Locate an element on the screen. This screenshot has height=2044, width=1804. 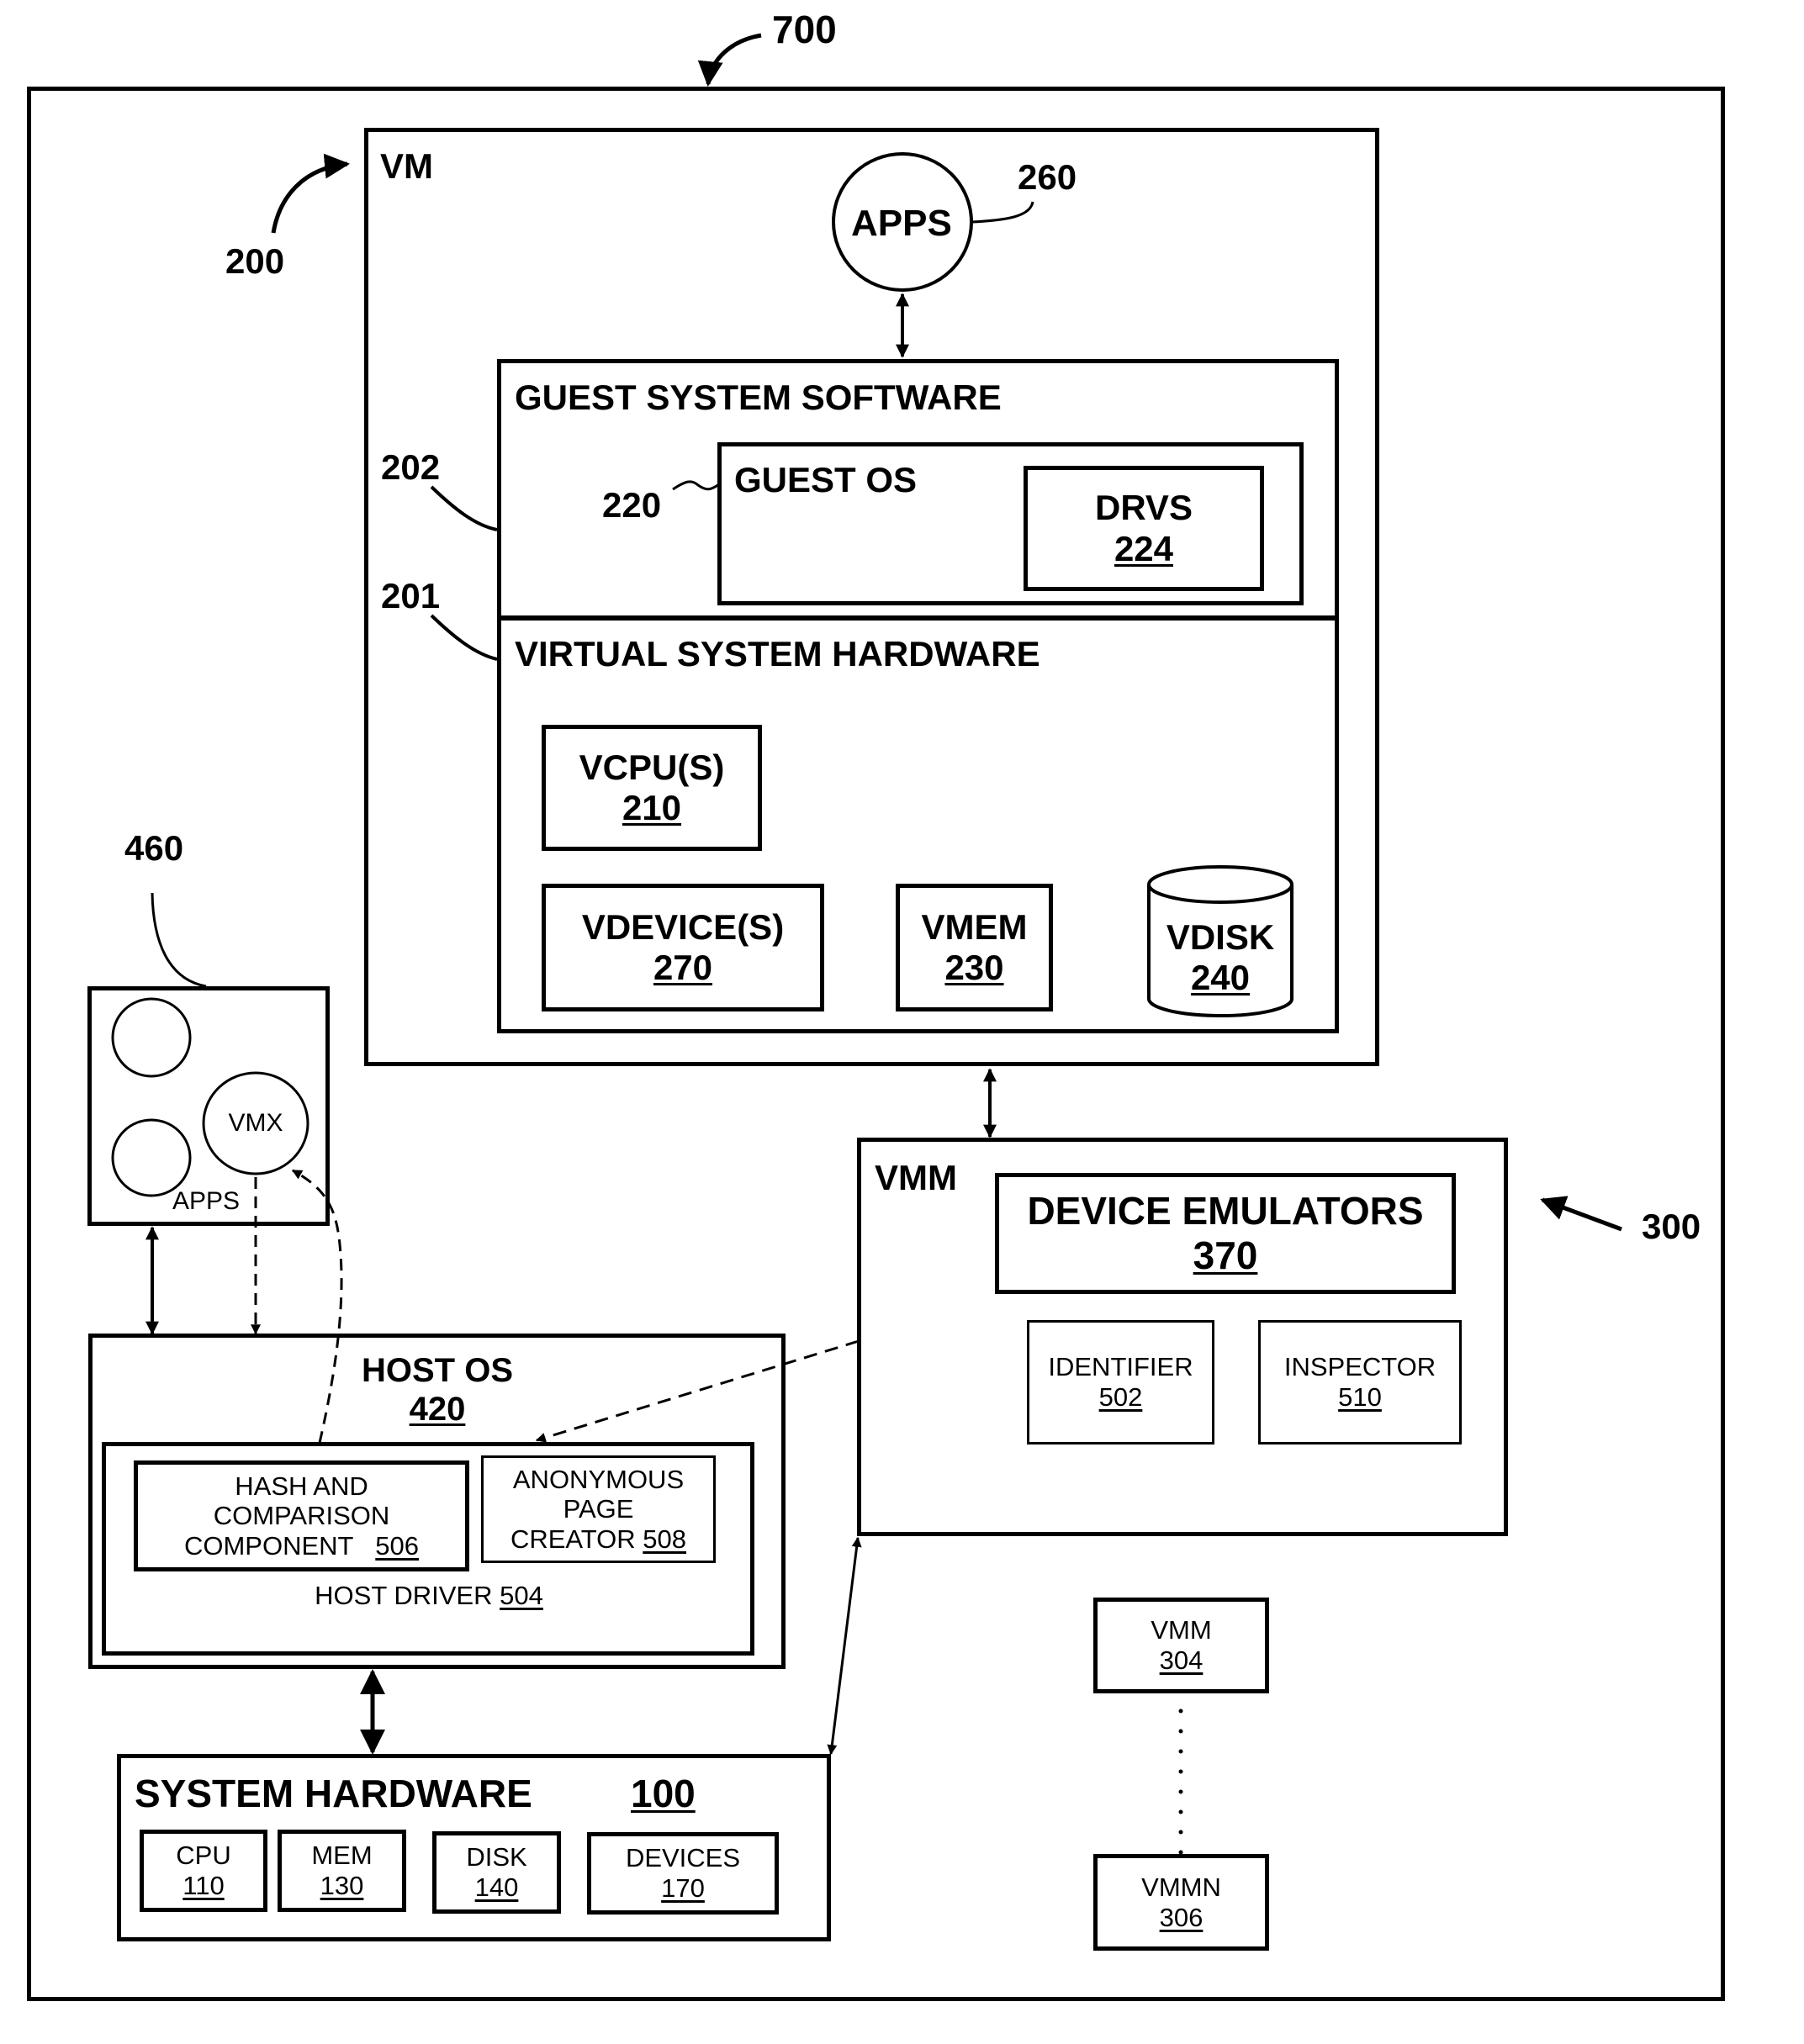
mem-box: MEM 130 is located at coordinates (342, 1871).